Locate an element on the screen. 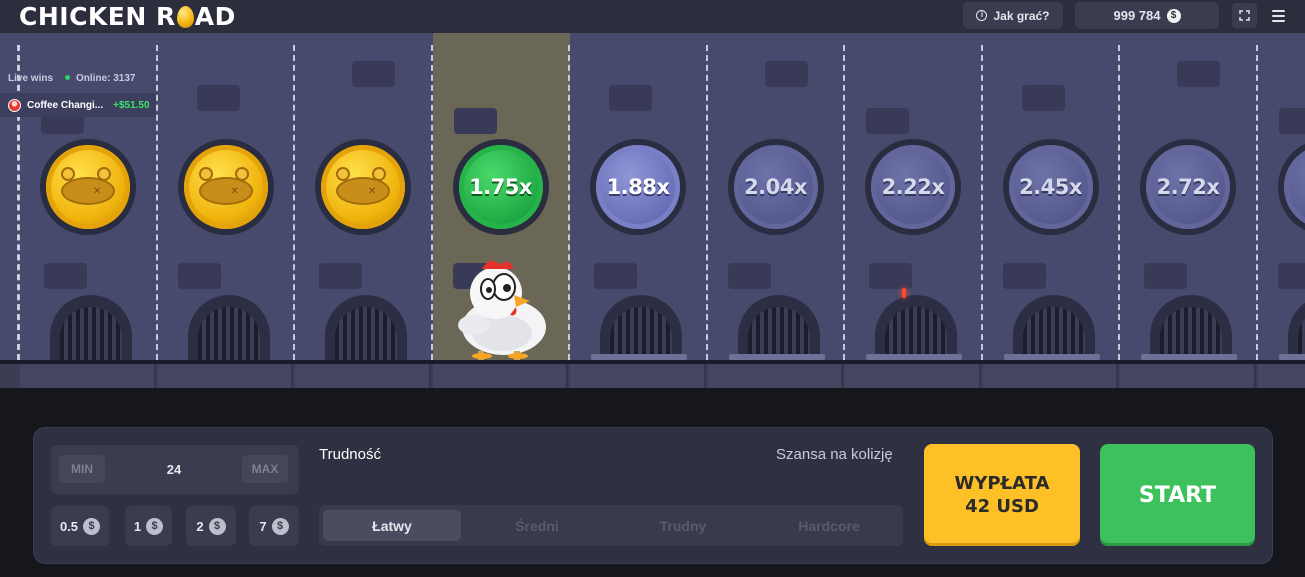 The image size is (1305, 577). multiplier-coin: 2.72x is located at coordinates (1188, 187).